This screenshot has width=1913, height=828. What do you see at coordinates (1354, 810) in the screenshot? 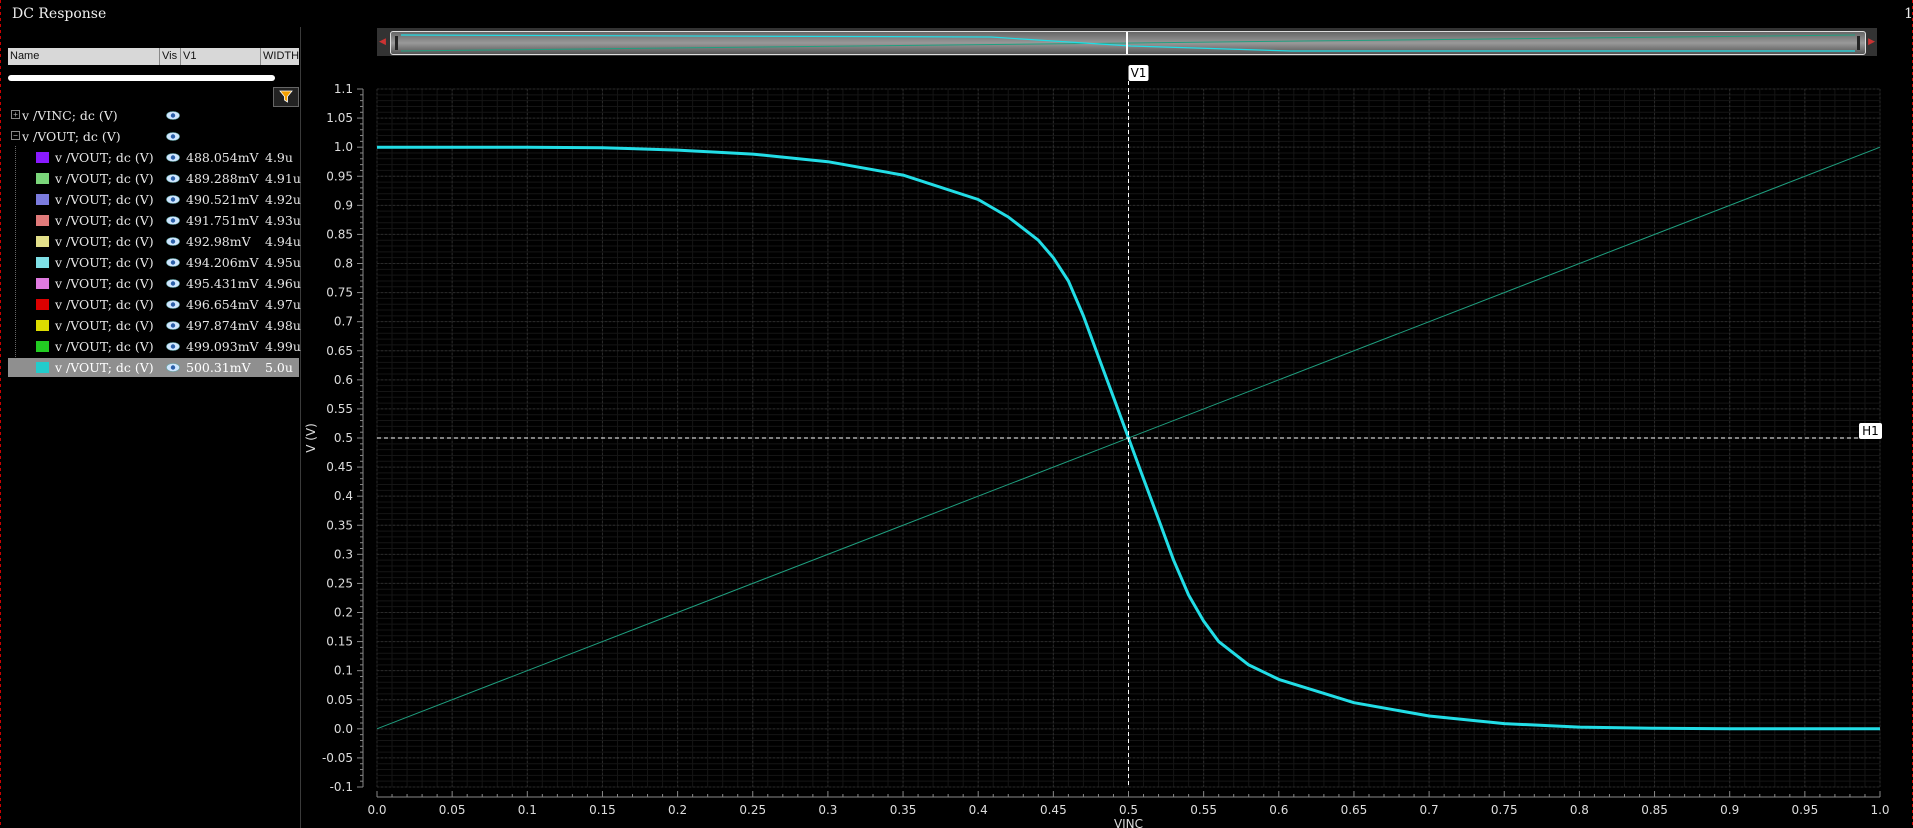
I see `x-tick-label: 0.65` at bounding box center [1354, 810].